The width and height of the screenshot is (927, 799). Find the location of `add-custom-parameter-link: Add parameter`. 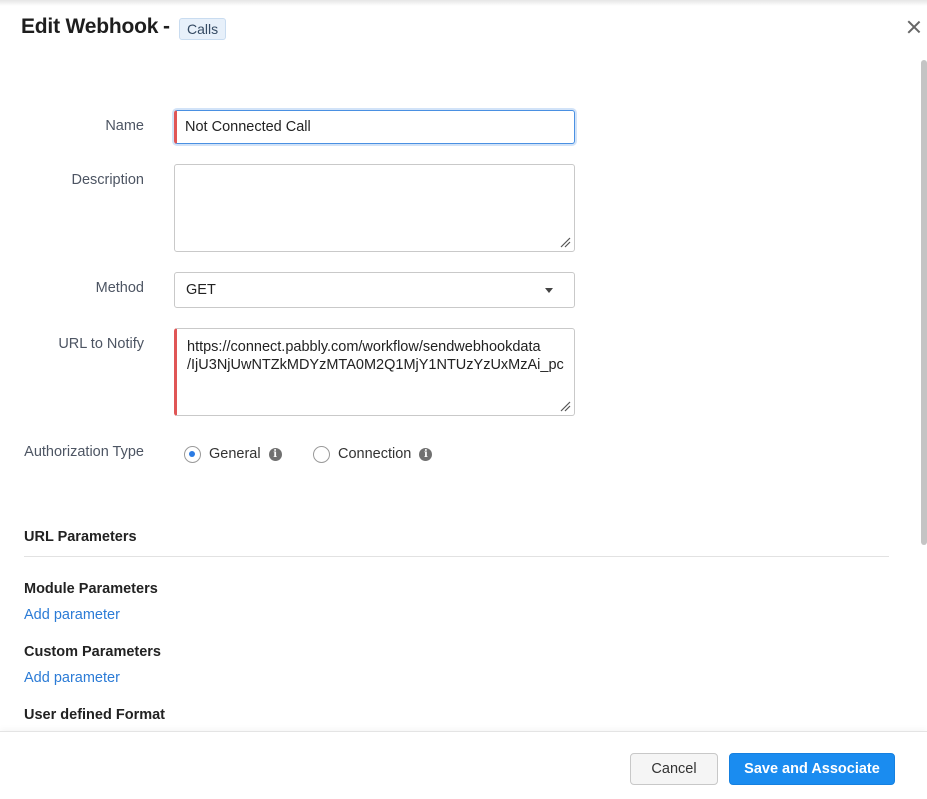

add-custom-parameter-link: Add parameter is located at coordinates (72, 678).